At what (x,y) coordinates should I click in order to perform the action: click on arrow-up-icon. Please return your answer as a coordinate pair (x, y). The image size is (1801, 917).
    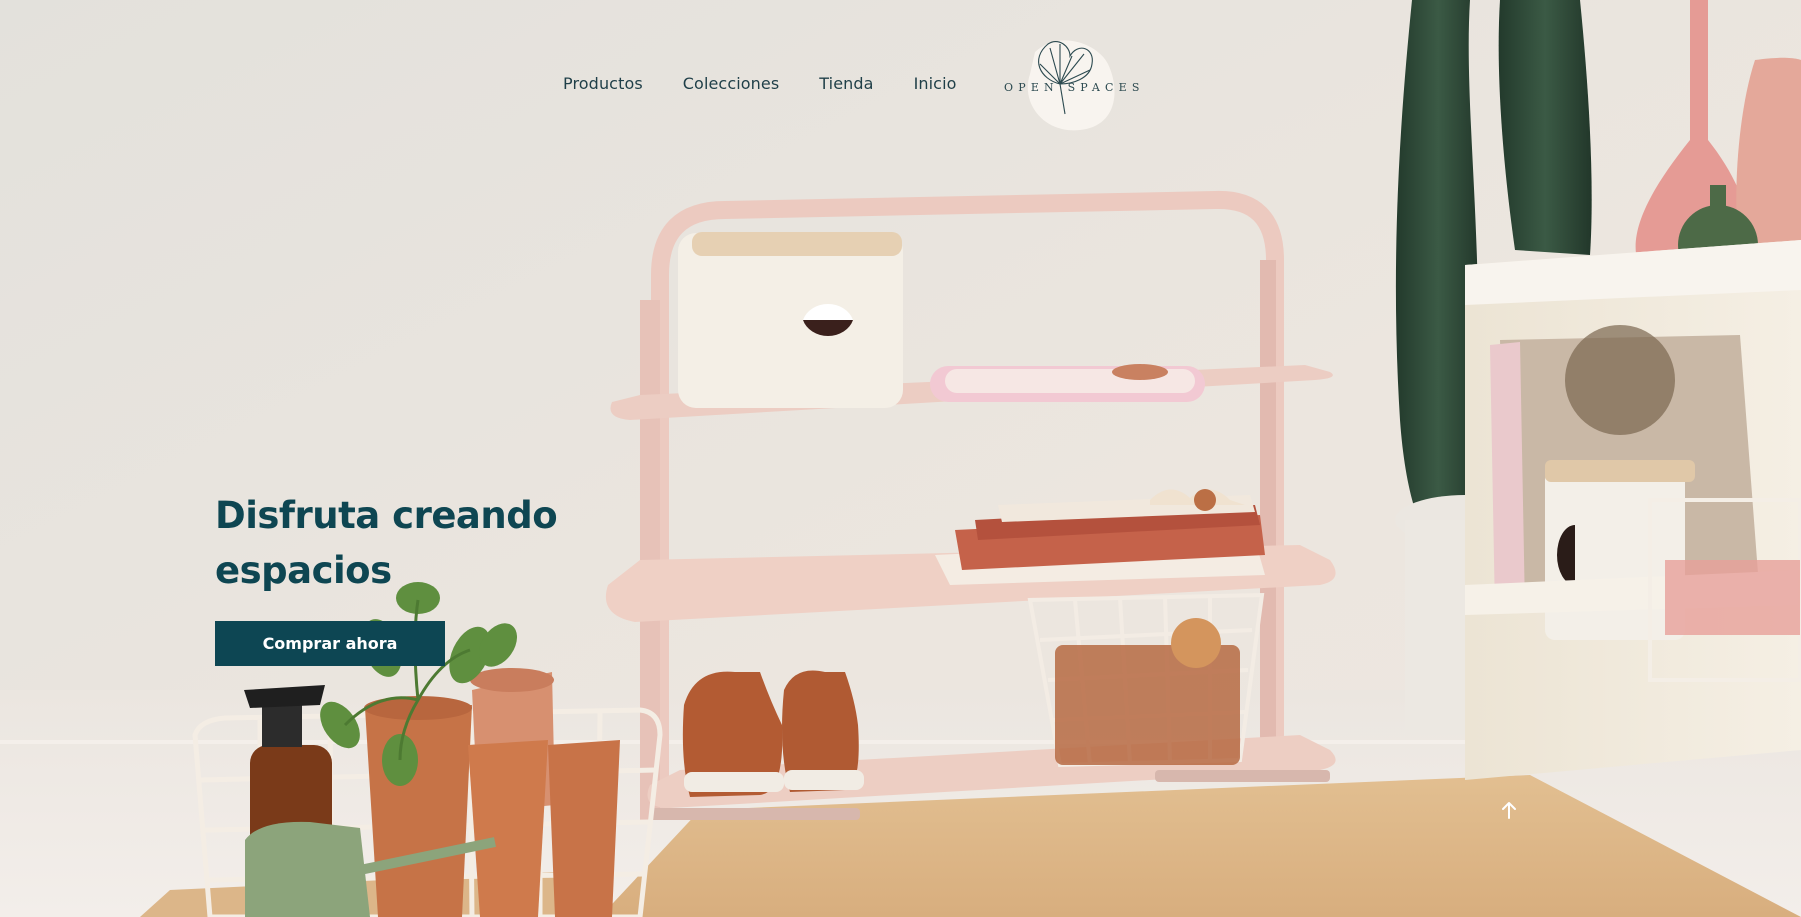
    Looking at the image, I should click on (1509, 810).